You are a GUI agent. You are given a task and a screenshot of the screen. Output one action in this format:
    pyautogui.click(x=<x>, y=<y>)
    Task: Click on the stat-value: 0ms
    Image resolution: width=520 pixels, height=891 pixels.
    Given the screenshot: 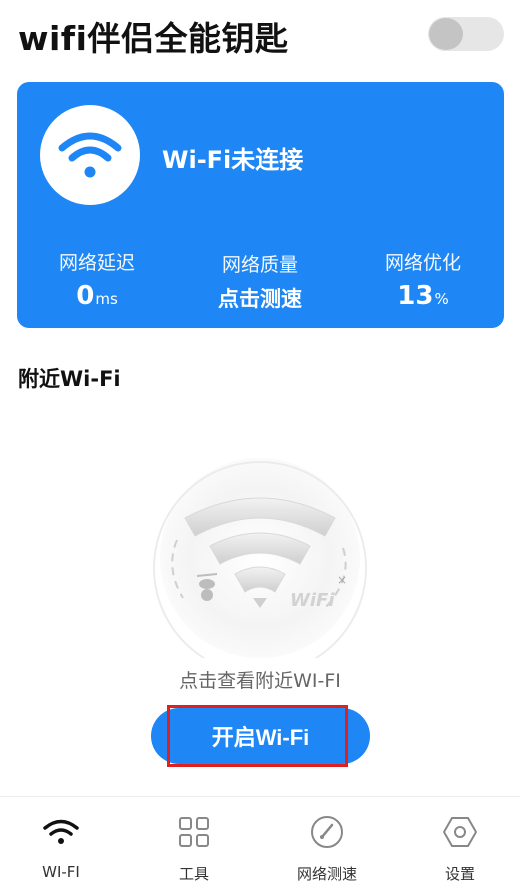 What is the action you would take?
    pyautogui.click(x=97, y=296)
    